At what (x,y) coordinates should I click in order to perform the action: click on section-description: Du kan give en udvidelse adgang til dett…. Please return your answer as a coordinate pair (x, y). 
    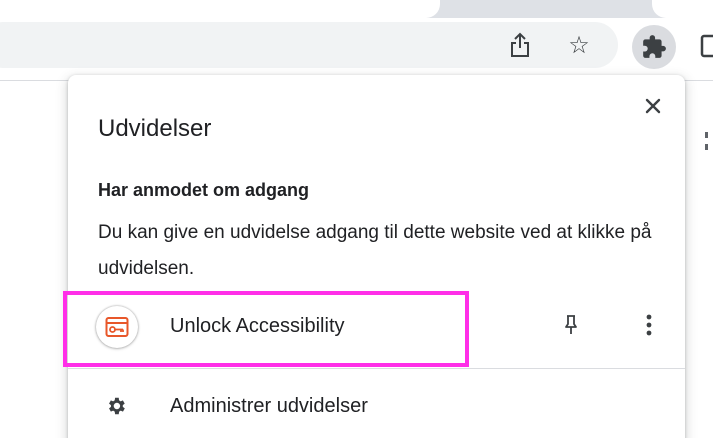
    Looking at the image, I should click on (375, 250).